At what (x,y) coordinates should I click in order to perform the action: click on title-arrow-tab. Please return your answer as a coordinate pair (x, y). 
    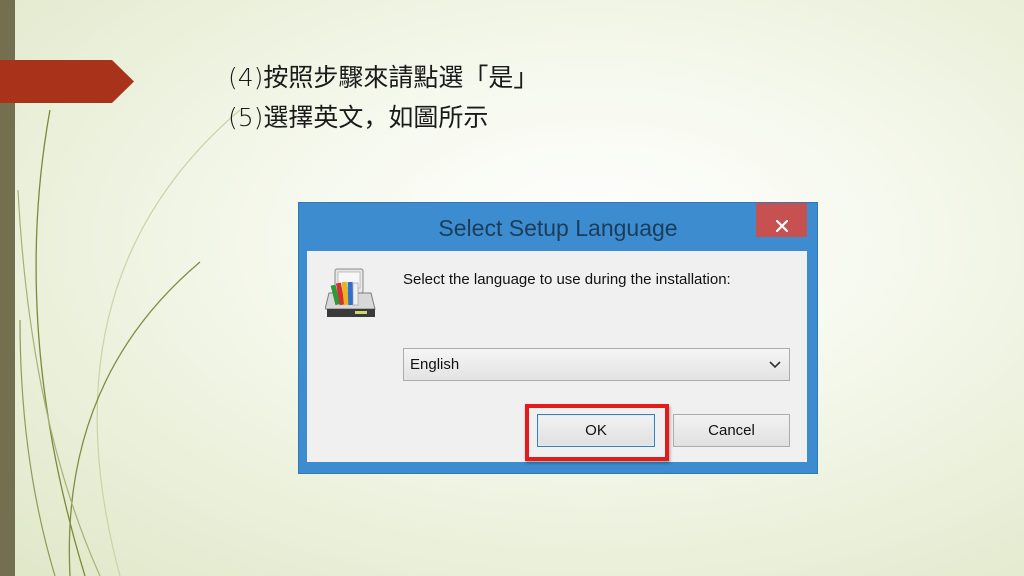
    Looking at the image, I should click on (67, 81).